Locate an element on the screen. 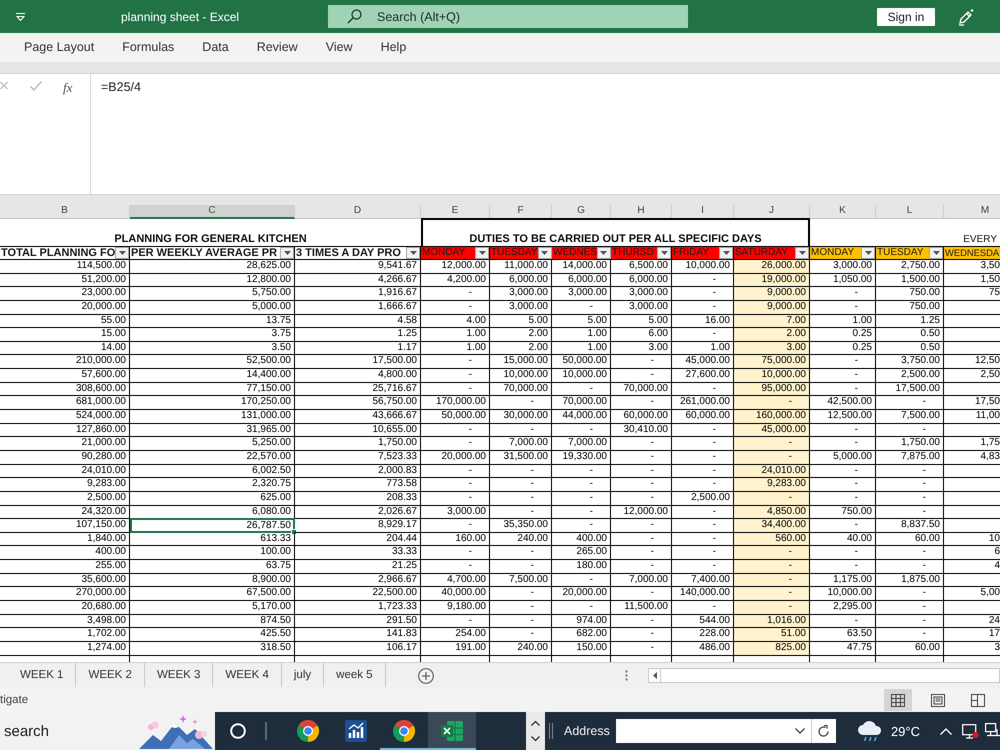 This screenshot has height=750, width=1000. dropdown-caret-icon is located at coordinates (799, 731).